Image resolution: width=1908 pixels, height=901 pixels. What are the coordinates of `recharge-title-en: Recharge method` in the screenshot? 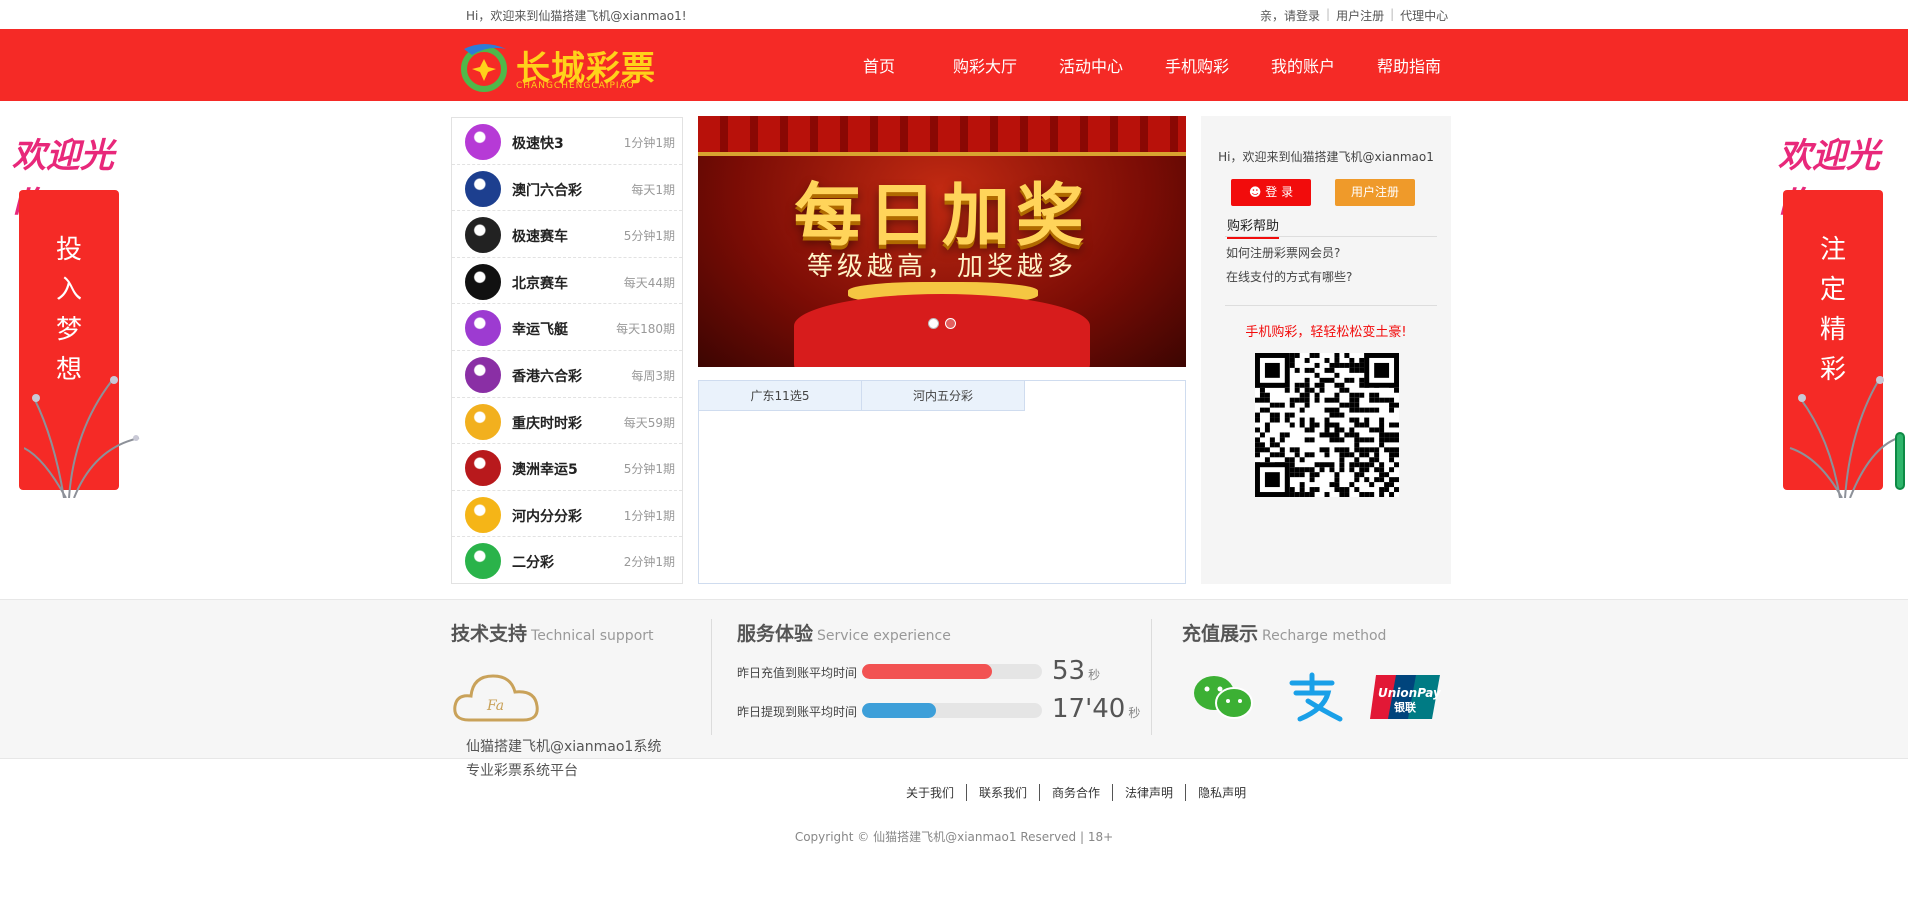 It's located at (1324, 636).